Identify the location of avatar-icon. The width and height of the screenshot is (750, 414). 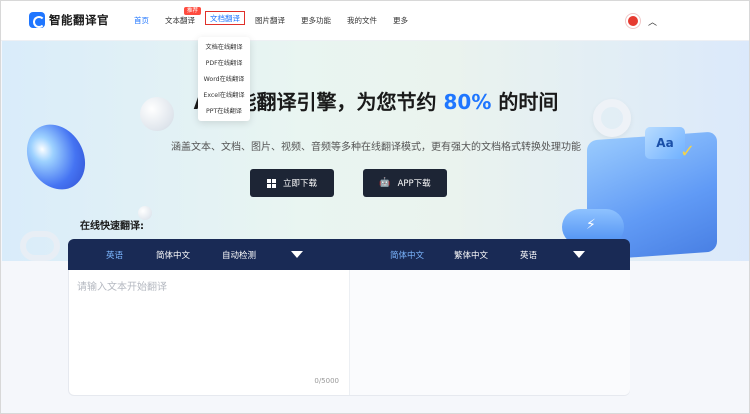
(633, 21).